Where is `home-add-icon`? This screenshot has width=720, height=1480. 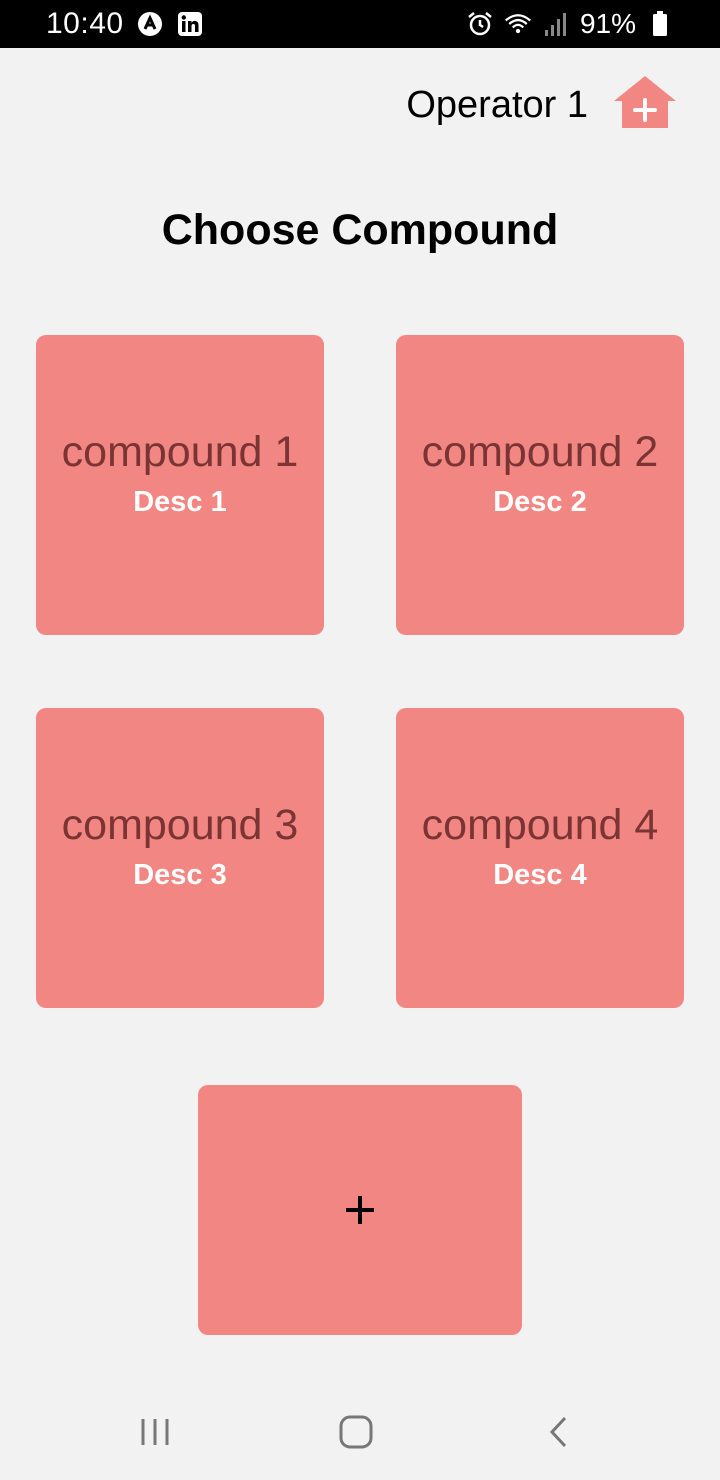 home-add-icon is located at coordinates (645, 102).